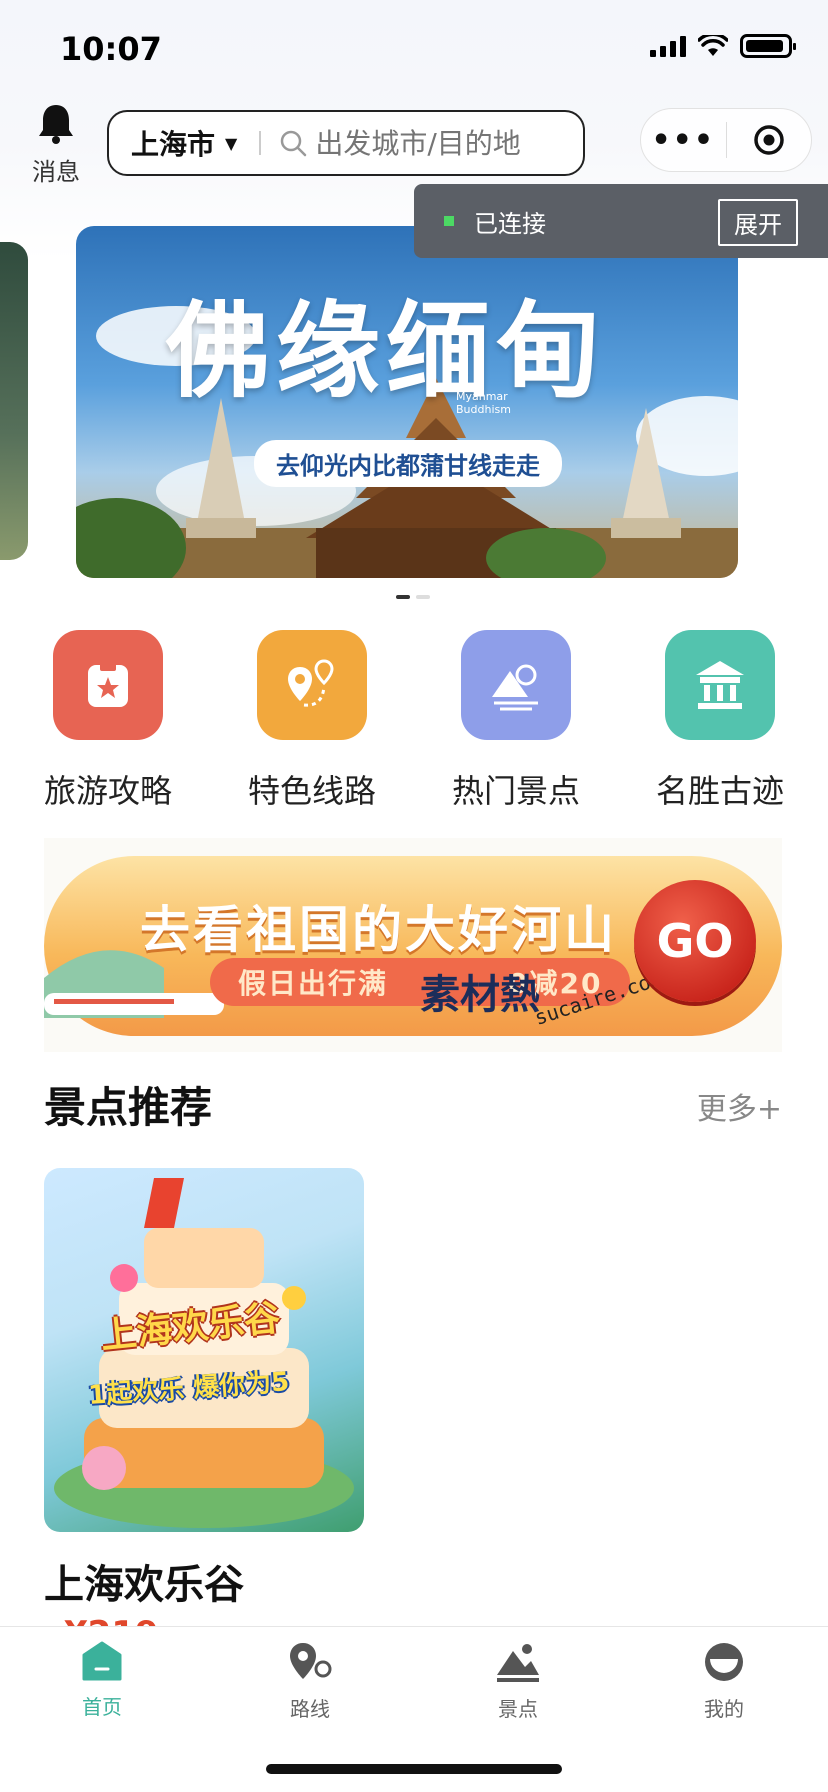 Image resolution: width=828 pixels, height=1792 pixels. What do you see at coordinates (516, 685) in the screenshot?
I see `scenery-icon` at bounding box center [516, 685].